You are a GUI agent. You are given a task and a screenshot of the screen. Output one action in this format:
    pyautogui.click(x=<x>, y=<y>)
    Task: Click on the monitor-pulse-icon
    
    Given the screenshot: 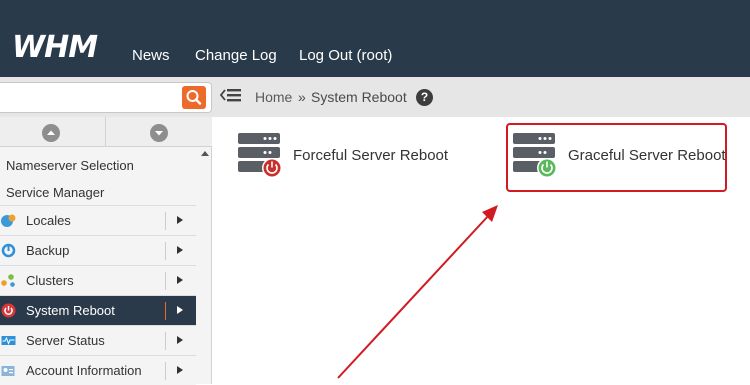 What is the action you would take?
    pyautogui.click(x=8, y=340)
    